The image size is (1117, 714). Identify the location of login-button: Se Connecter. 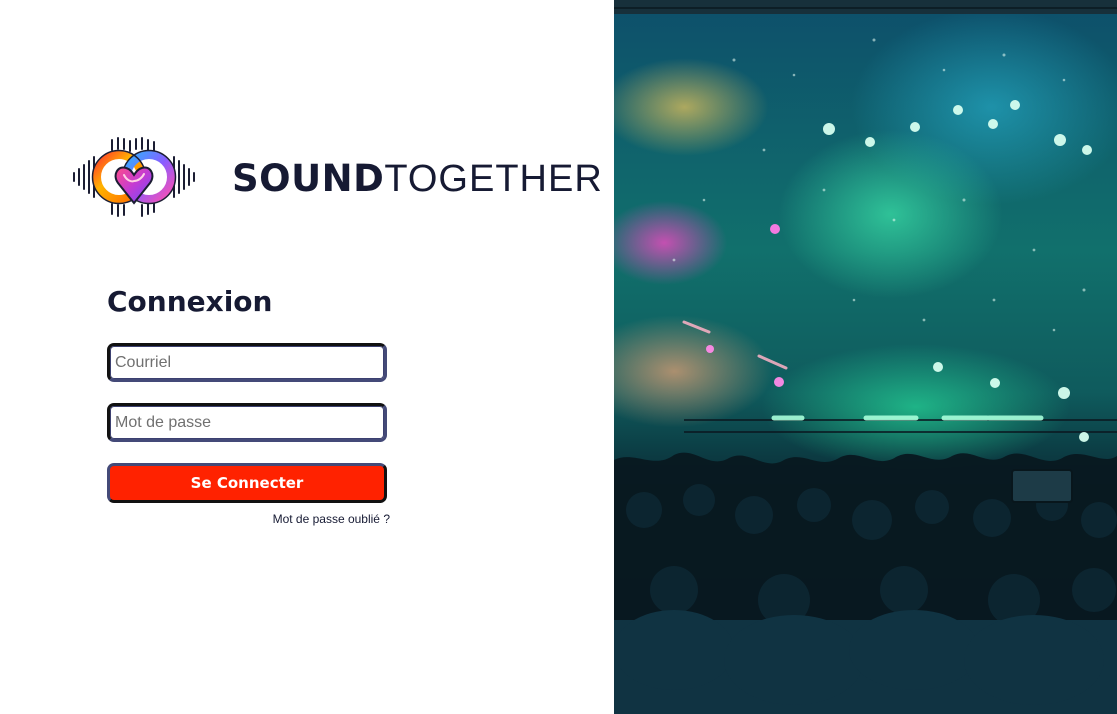
(247, 483).